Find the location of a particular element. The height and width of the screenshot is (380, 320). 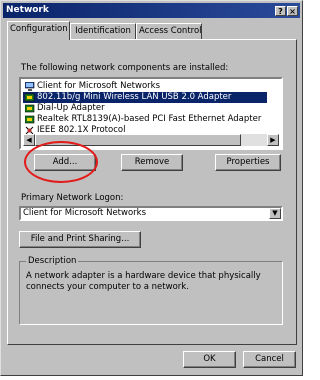

tab-configuration-label: Configuration is located at coordinates (39, 29).